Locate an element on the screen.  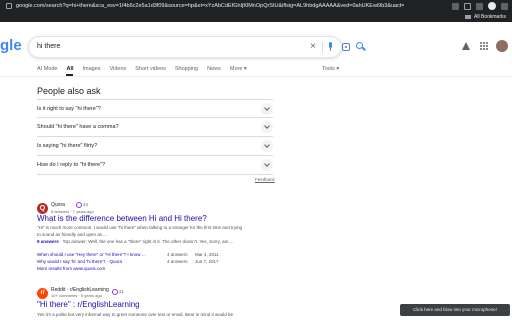
paa-question: Is it right to say "hi there"? is located at coordinates (155, 108).